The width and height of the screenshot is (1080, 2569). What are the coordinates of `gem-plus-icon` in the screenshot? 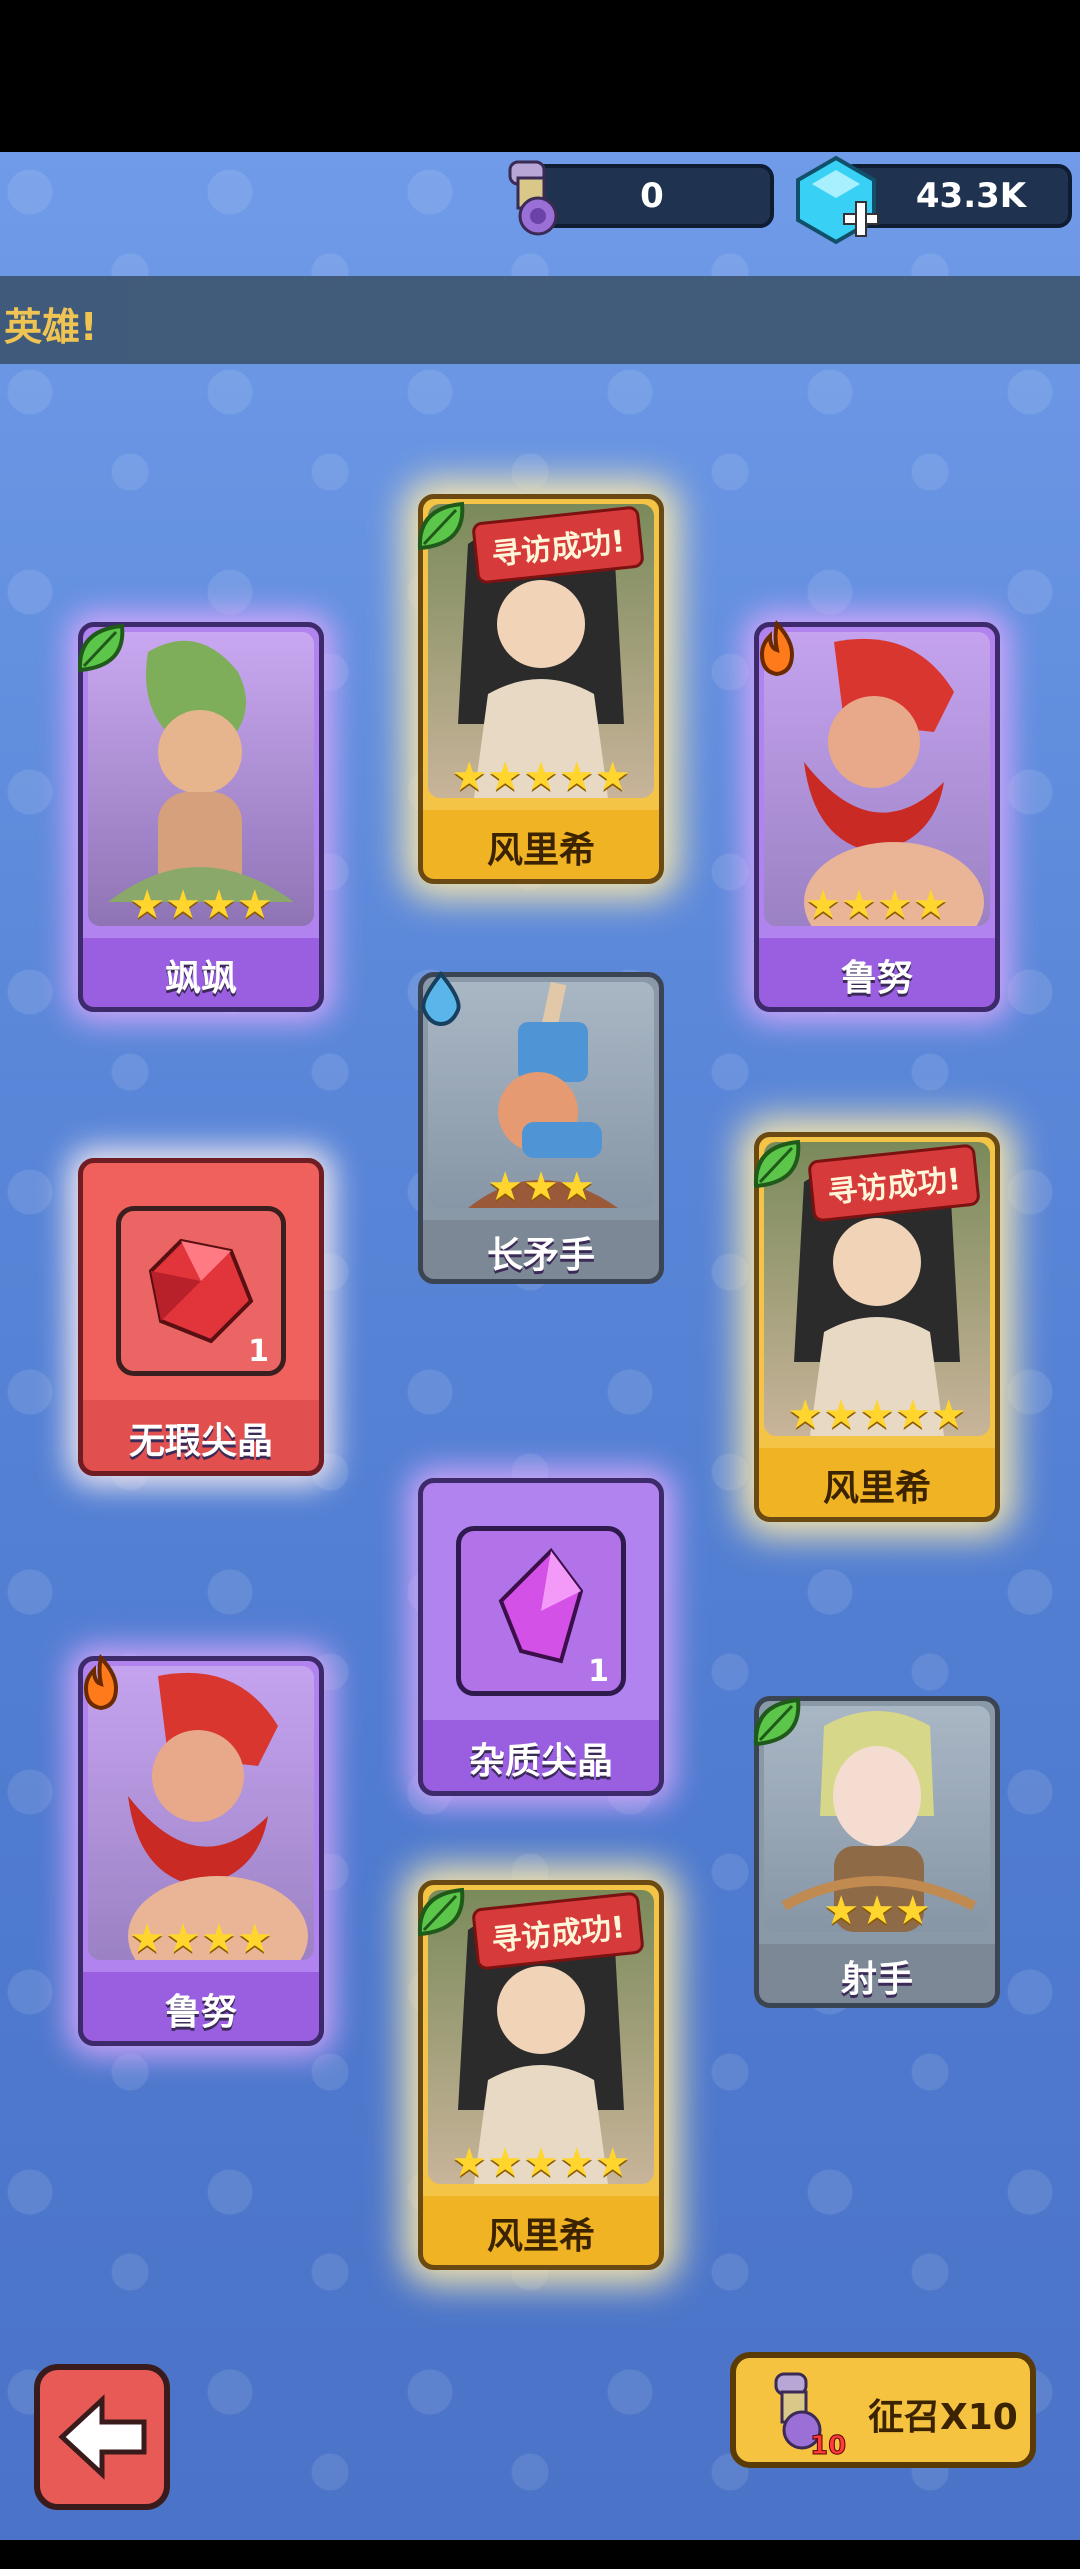 It's located at (836, 200).